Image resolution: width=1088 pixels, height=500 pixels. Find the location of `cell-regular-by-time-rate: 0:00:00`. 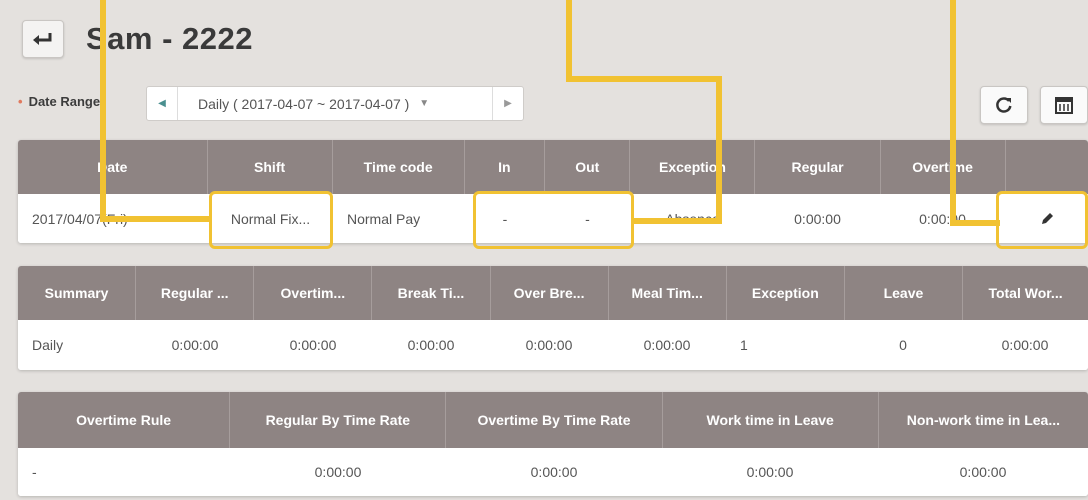

cell-regular-by-time-rate: 0:00:00 is located at coordinates (338, 472).